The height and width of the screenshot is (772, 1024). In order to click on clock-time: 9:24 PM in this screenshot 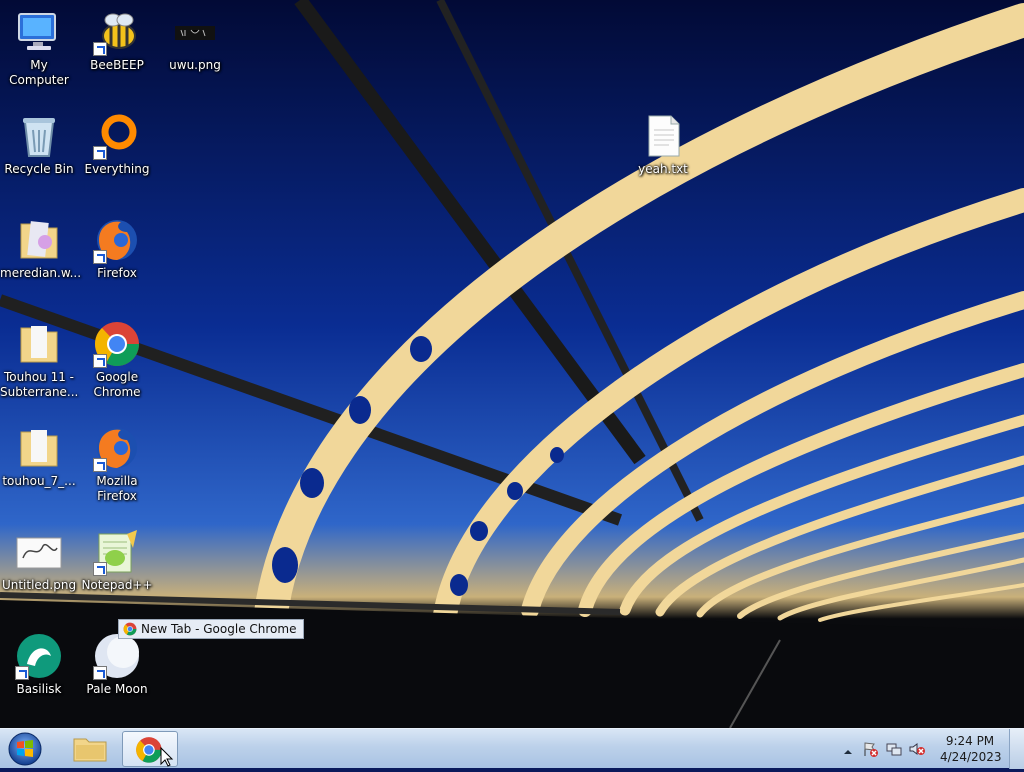, I will do `click(970, 741)`.